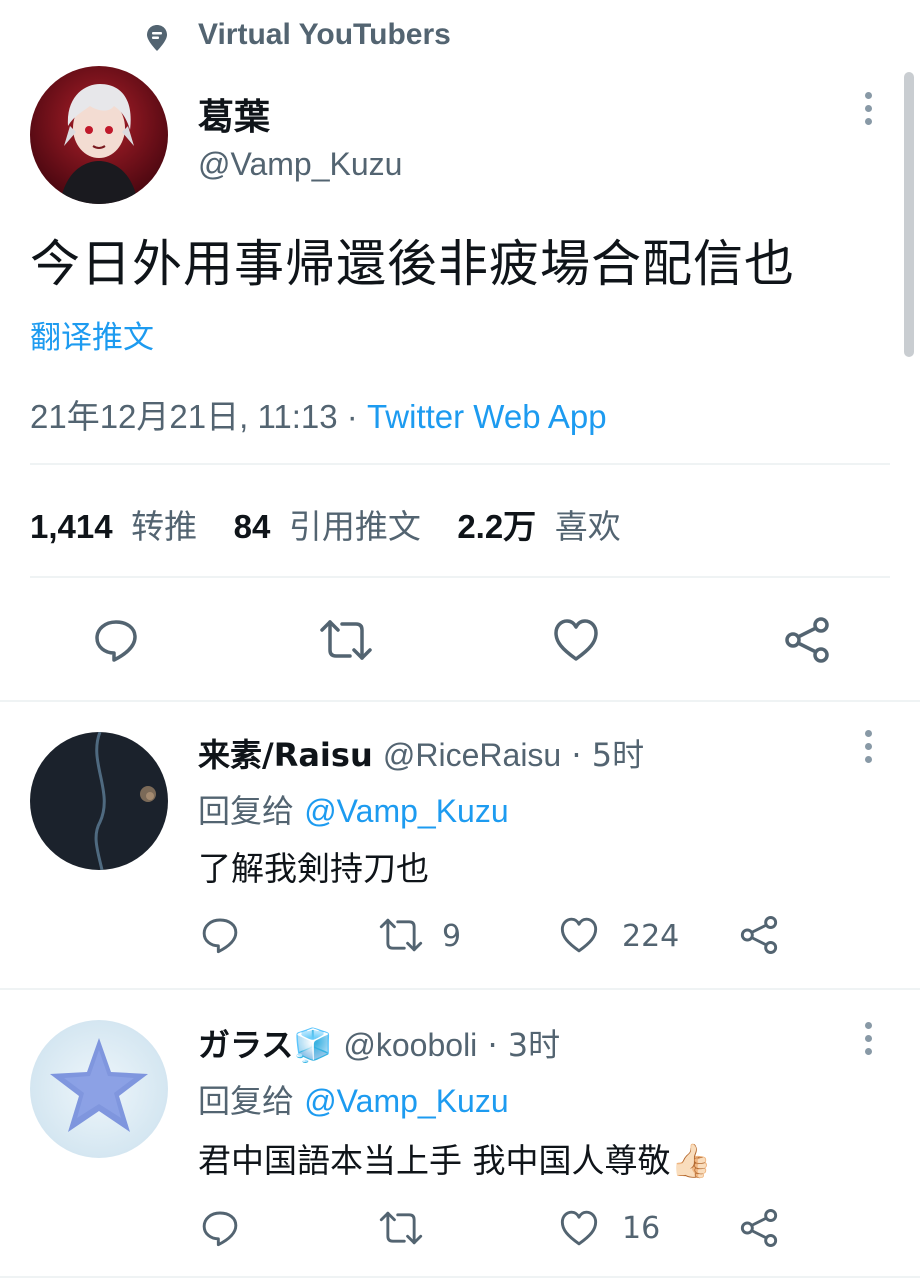  Describe the element at coordinates (92, 334) in the screenshot. I see `translate-tweet-link: 翻译推文` at that location.